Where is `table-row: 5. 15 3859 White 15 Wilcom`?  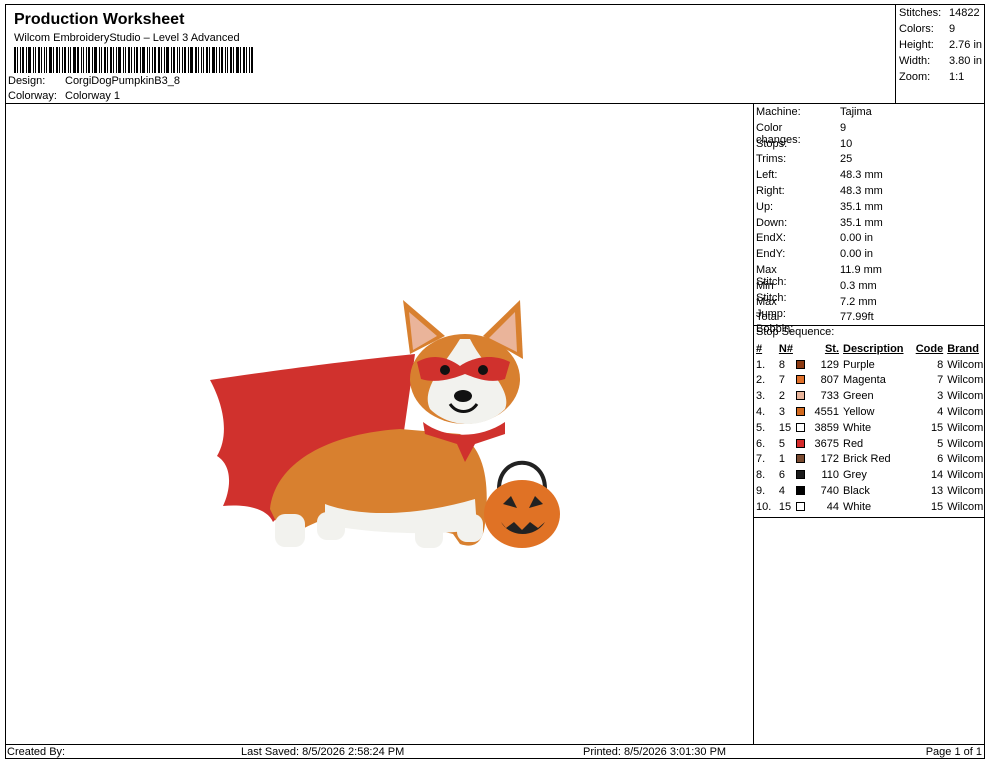
table-row: 5. 15 3859 White 15 Wilcom is located at coordinates (869, 428).